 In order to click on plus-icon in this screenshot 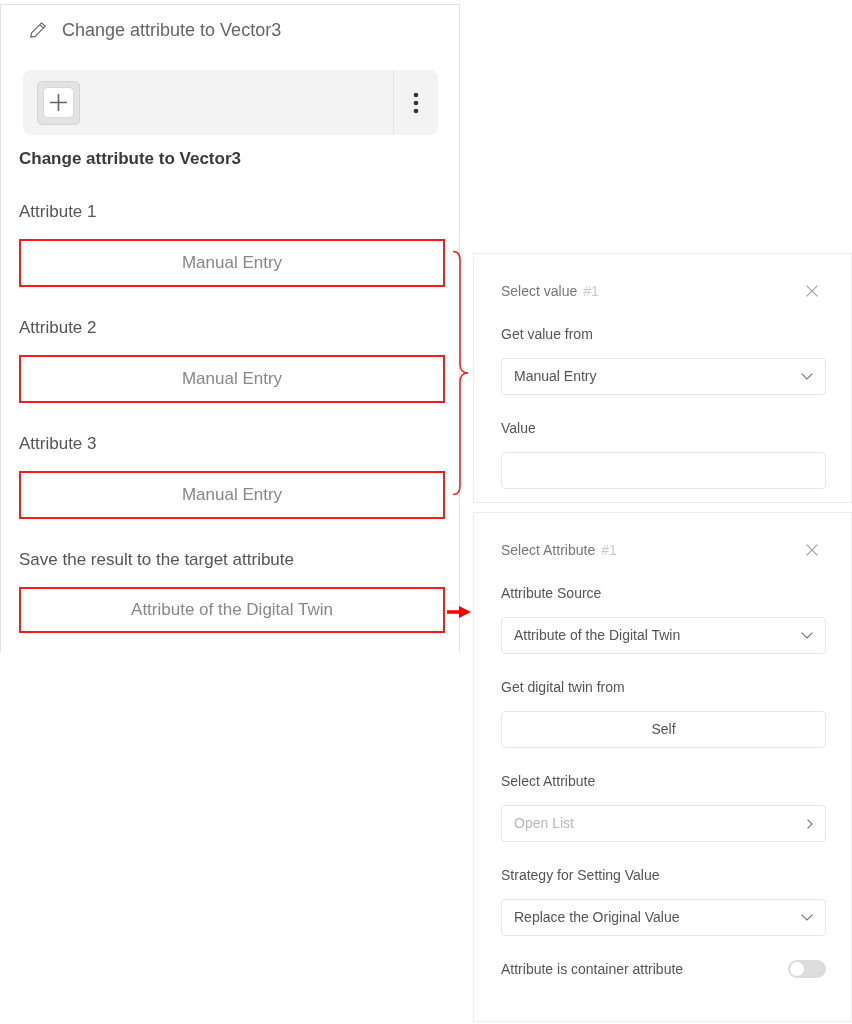, I will do `click(58, 102)`.